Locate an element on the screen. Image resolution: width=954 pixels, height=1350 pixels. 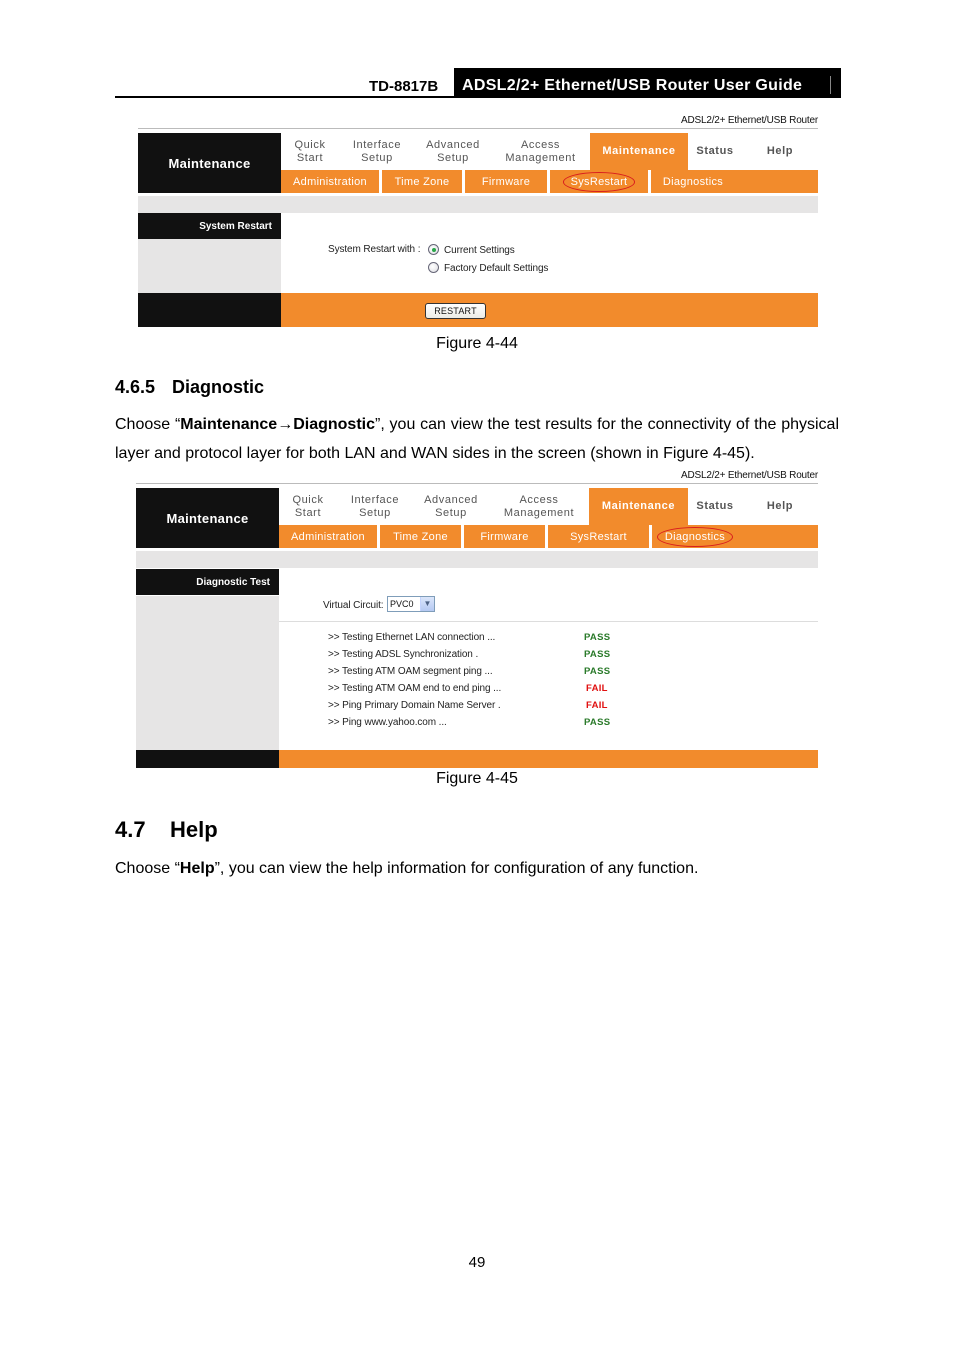
figure-caption: Figure 4-44 is located at coordinates (477, 343).